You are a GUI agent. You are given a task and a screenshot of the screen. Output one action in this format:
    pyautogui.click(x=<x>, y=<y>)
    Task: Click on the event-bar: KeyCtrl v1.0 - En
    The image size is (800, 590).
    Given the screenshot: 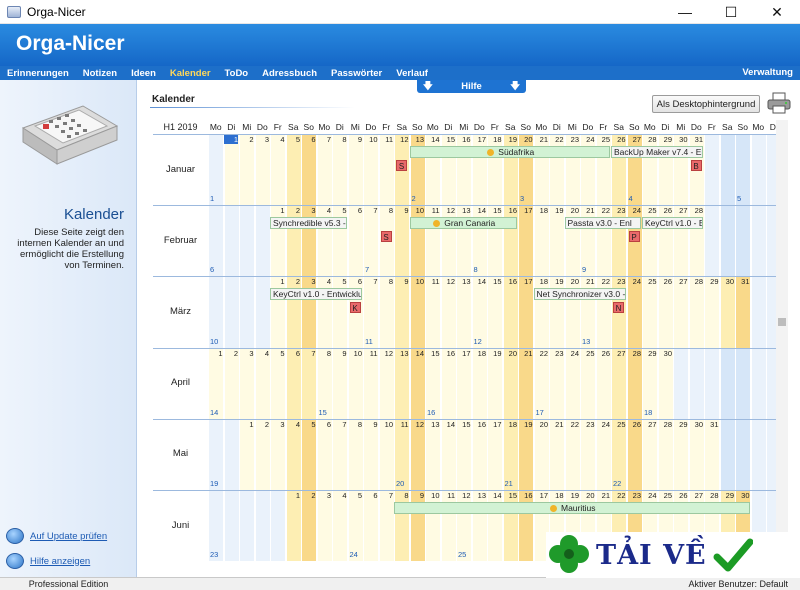 What is the action you would take?
    pyautogui.click(x=672, y=223)
    